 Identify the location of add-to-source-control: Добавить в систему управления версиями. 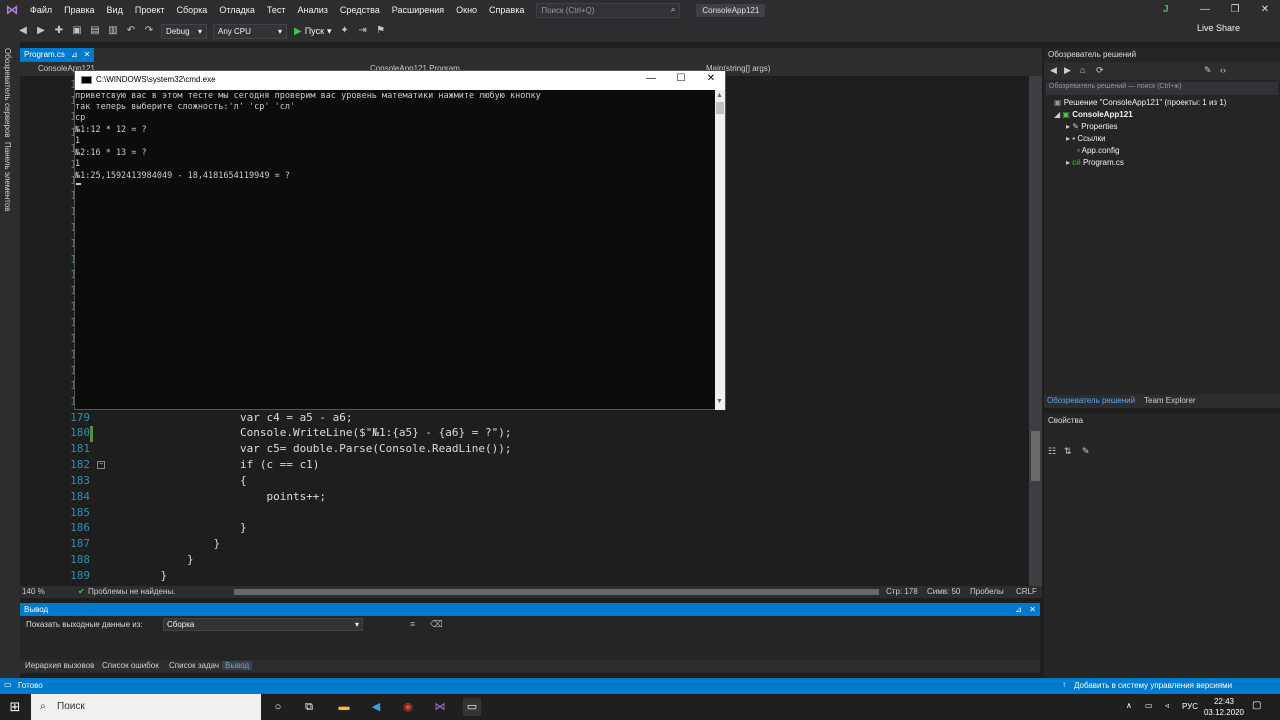
(1153, 685).